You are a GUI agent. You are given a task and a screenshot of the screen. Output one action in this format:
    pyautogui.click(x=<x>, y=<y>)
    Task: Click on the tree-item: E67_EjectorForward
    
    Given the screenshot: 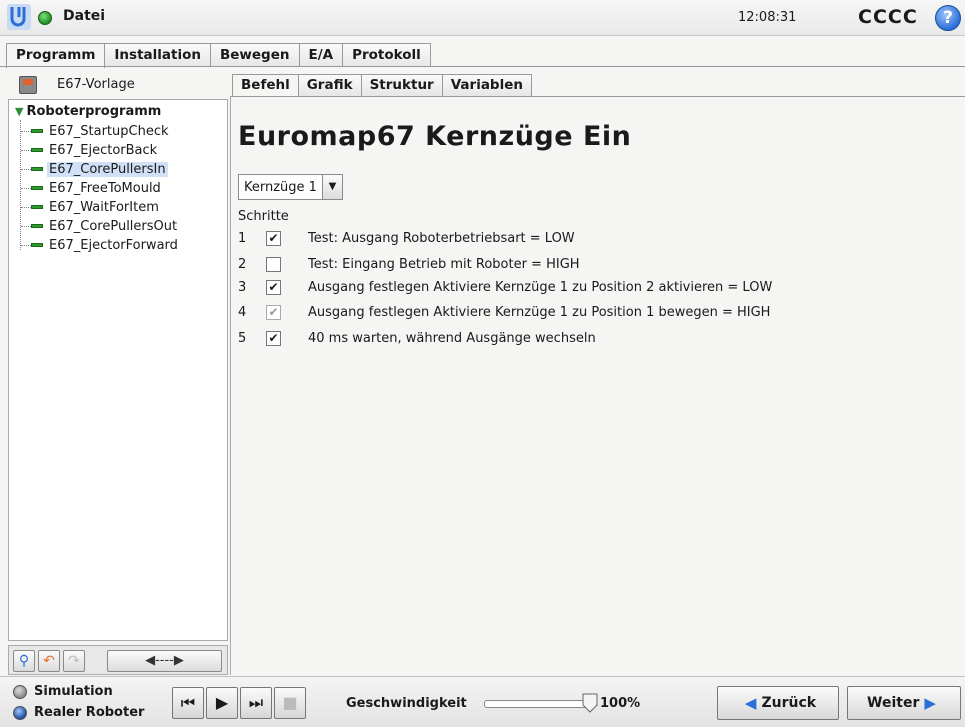 What is the action you would take?
    pyautogui.click(x=100, y=245)
    